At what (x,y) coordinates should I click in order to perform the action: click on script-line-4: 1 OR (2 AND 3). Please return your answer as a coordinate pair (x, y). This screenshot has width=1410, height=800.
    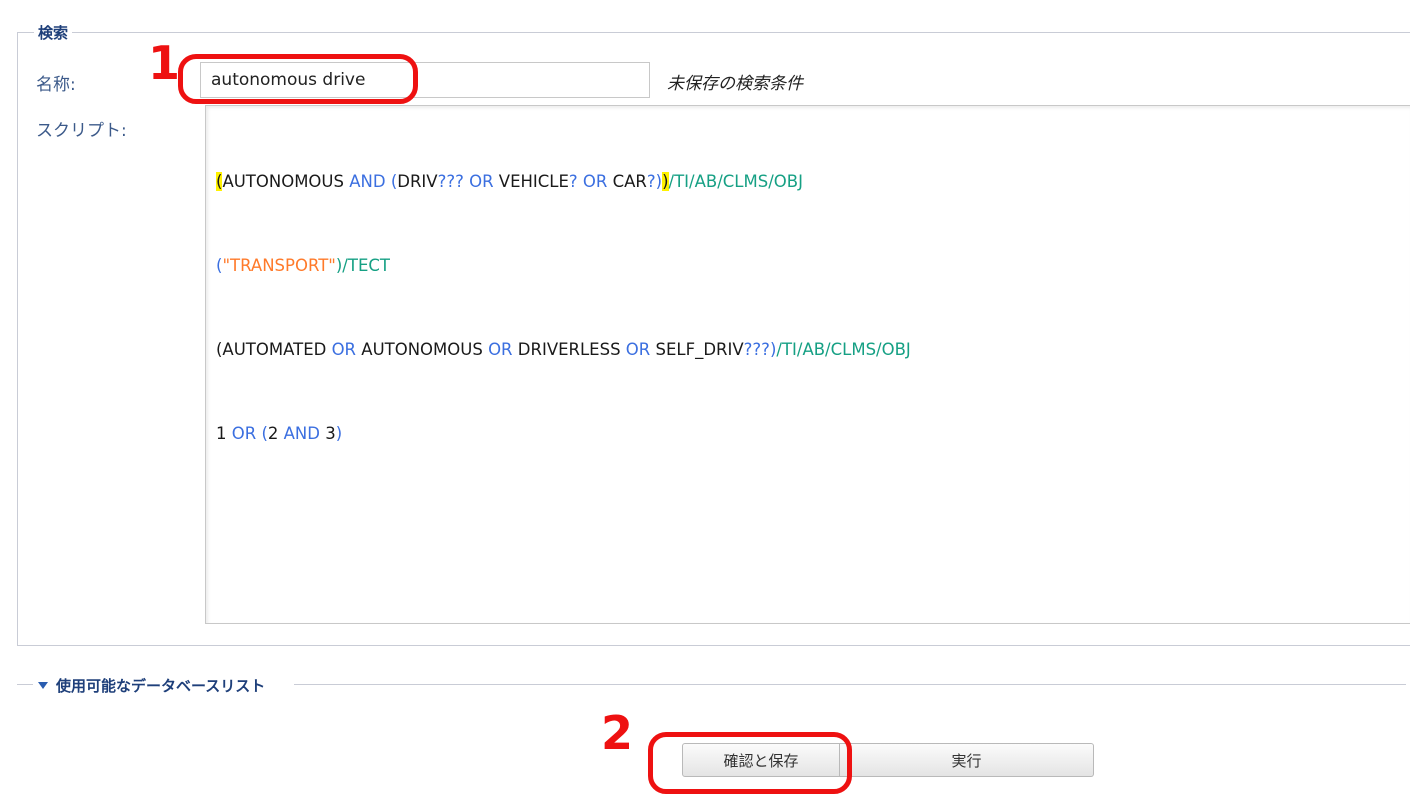
    Looking at the image, I should click on (563, 434).